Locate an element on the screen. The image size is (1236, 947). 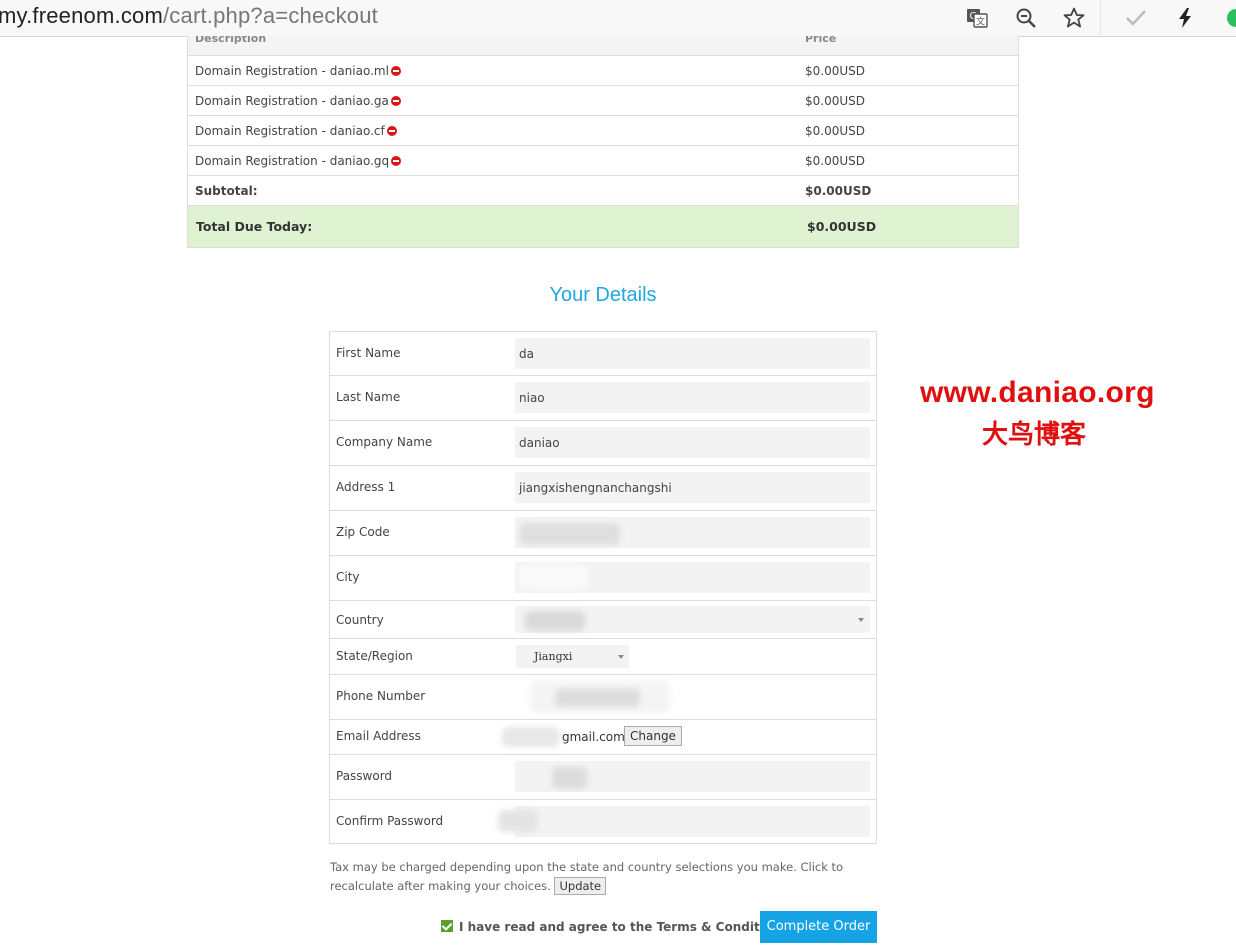
address1-input: jiangxishengnanchangshi is located at coordinates (692, 487).